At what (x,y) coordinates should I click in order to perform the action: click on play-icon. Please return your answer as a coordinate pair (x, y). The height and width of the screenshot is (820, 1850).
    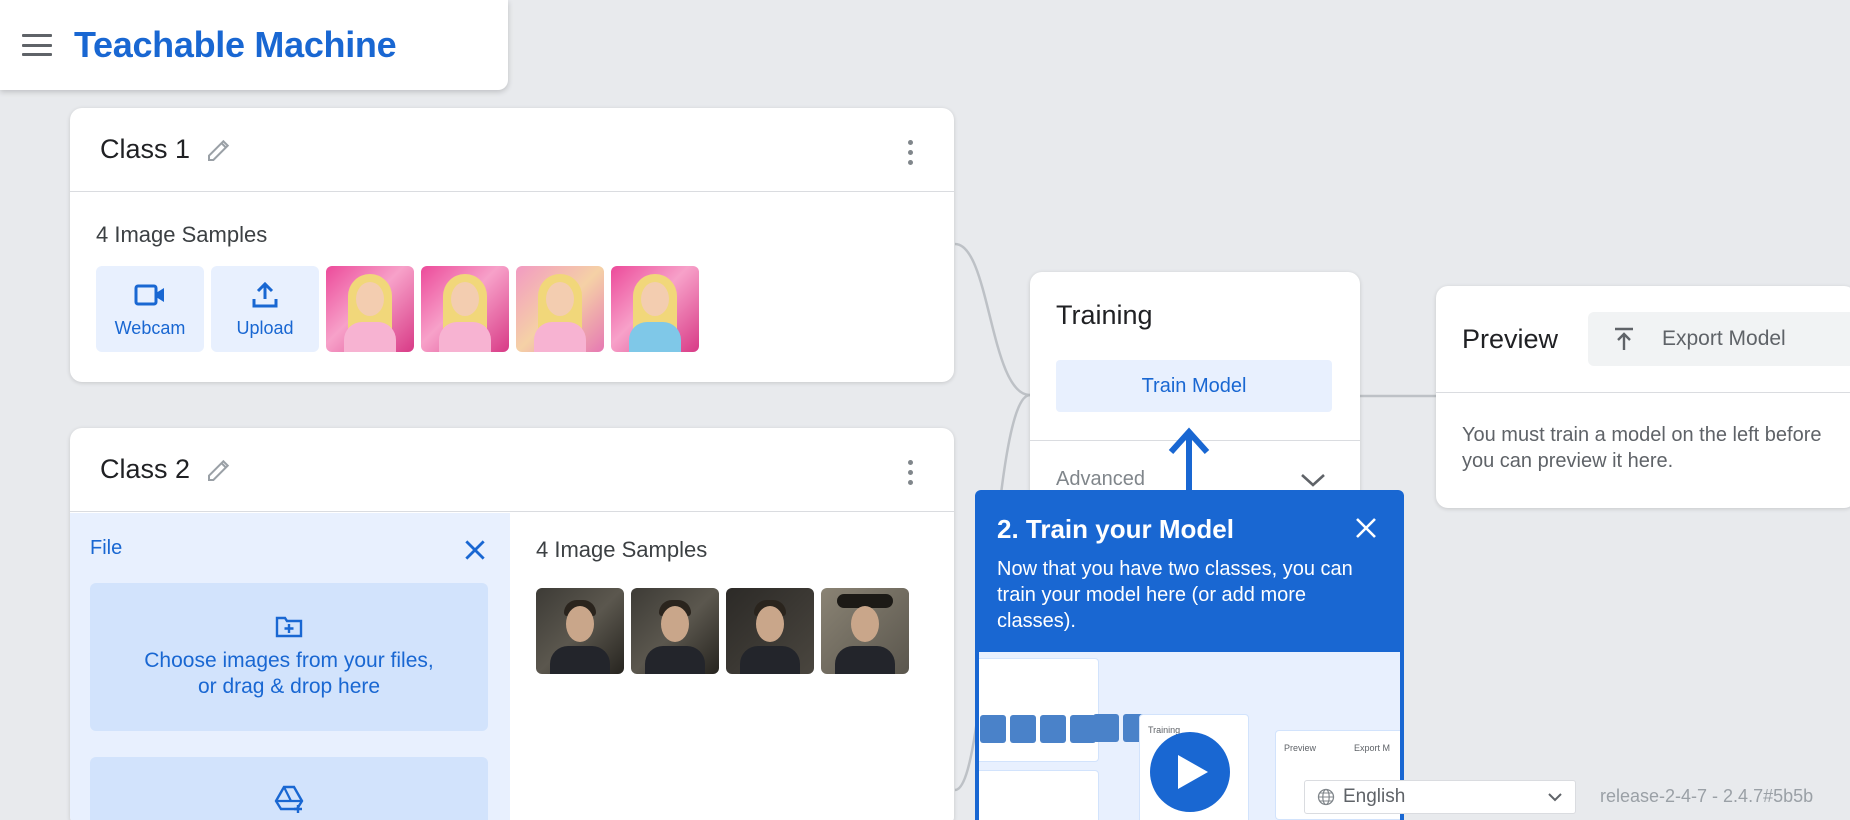
    Looking at the image, I should click on (1193, 772).